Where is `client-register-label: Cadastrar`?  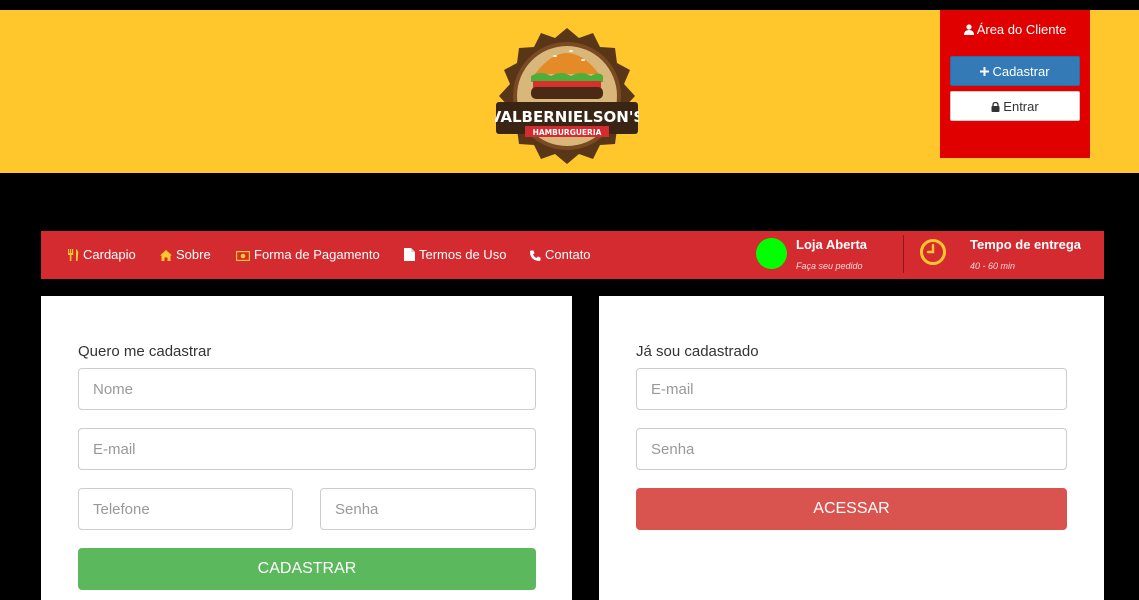
client-register-label: Cadastrar is located at coordinates (1021, 71).